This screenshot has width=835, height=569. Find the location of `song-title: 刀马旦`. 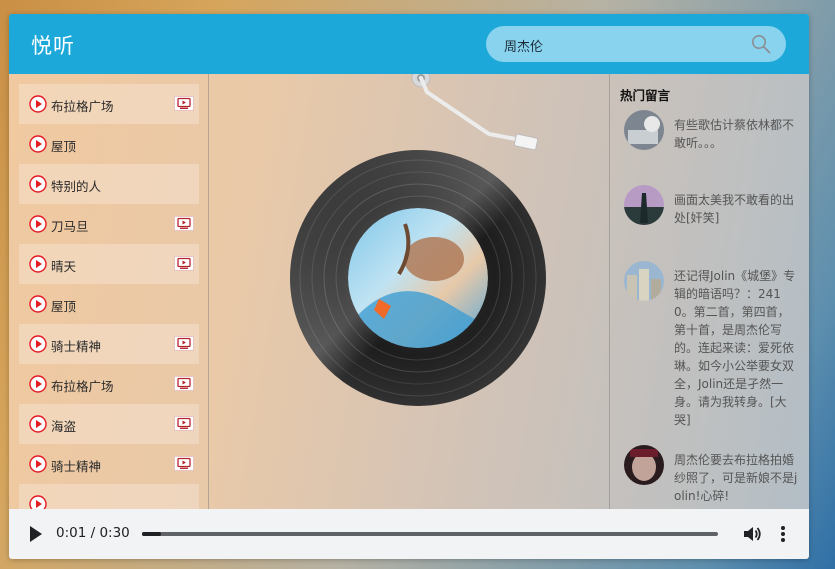

song-title: 刀马旦 is located at coordinates (70, 226).